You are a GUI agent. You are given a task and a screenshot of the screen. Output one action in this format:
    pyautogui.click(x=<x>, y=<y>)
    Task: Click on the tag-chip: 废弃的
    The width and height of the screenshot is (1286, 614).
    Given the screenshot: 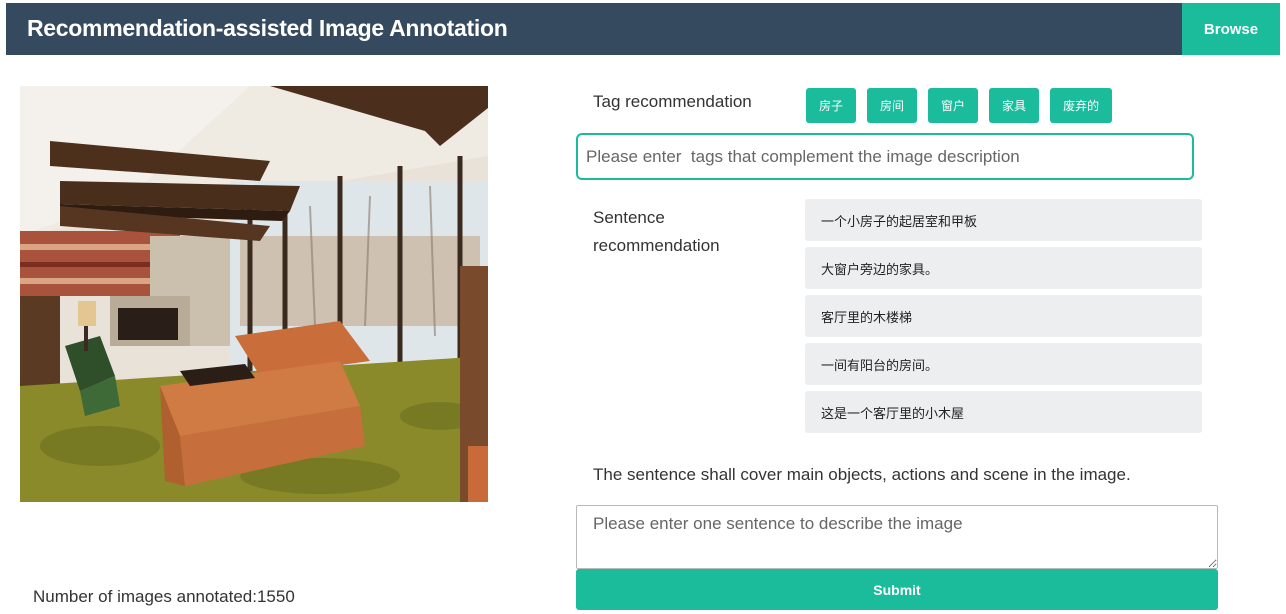 What is the action you would take?
    pyautogui.click(x=1081, y=105)
    